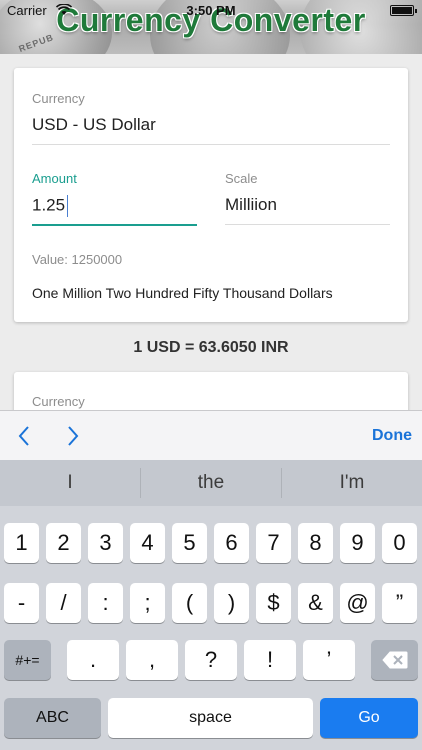  I want to click on amount-input: 1.25, so click(50, 206).